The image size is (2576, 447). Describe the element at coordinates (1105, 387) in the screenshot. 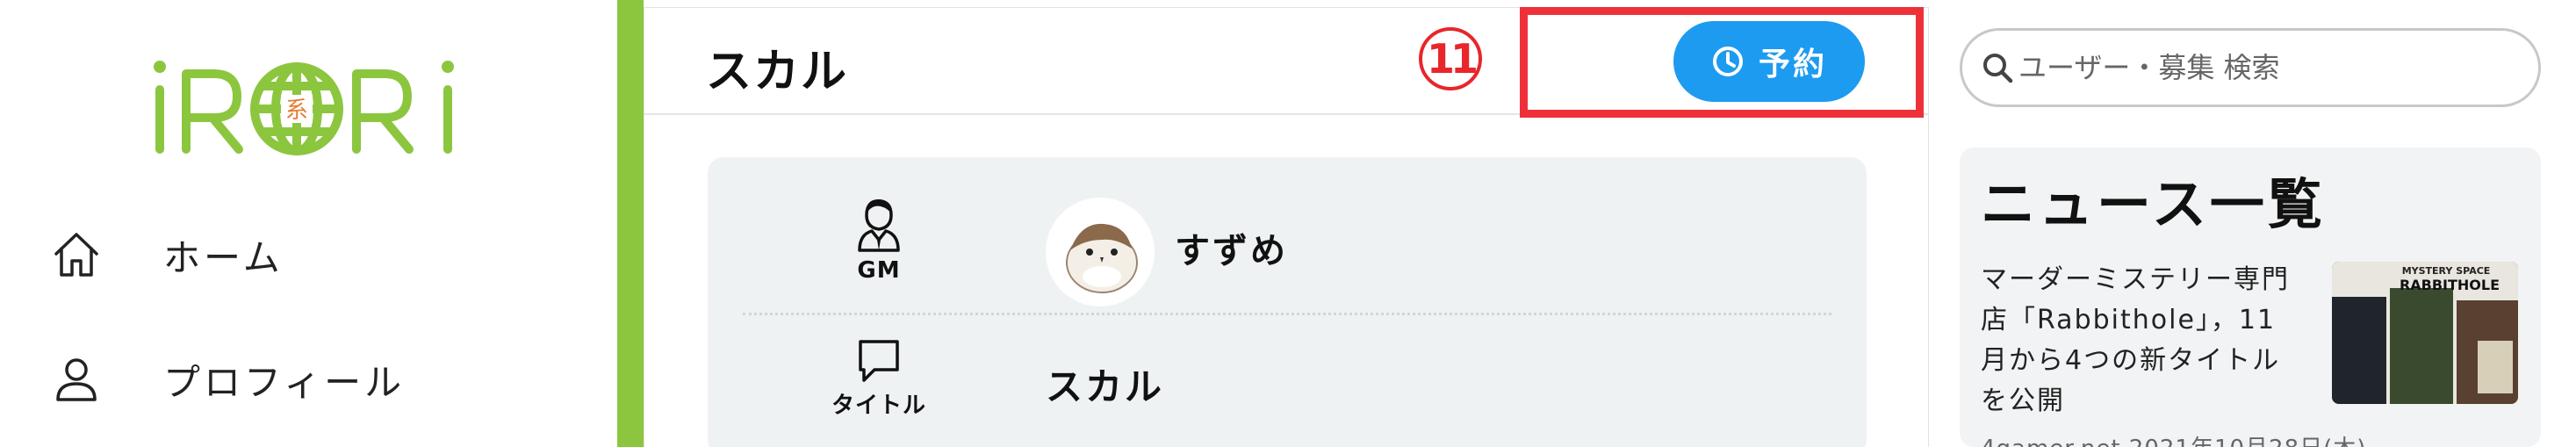

I see `scenario-title: スカル` at that location.